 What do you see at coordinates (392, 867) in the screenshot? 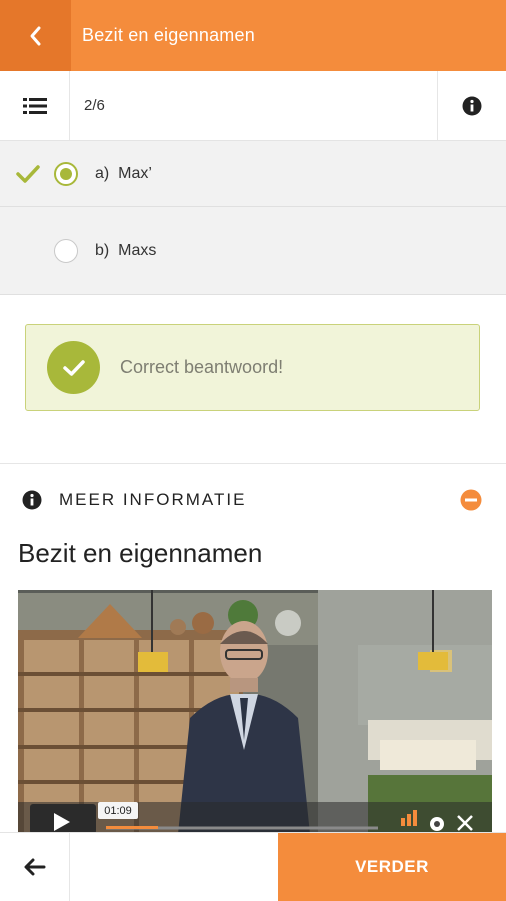
I see `next-button: VERDER` at bounding box center [392, 867].